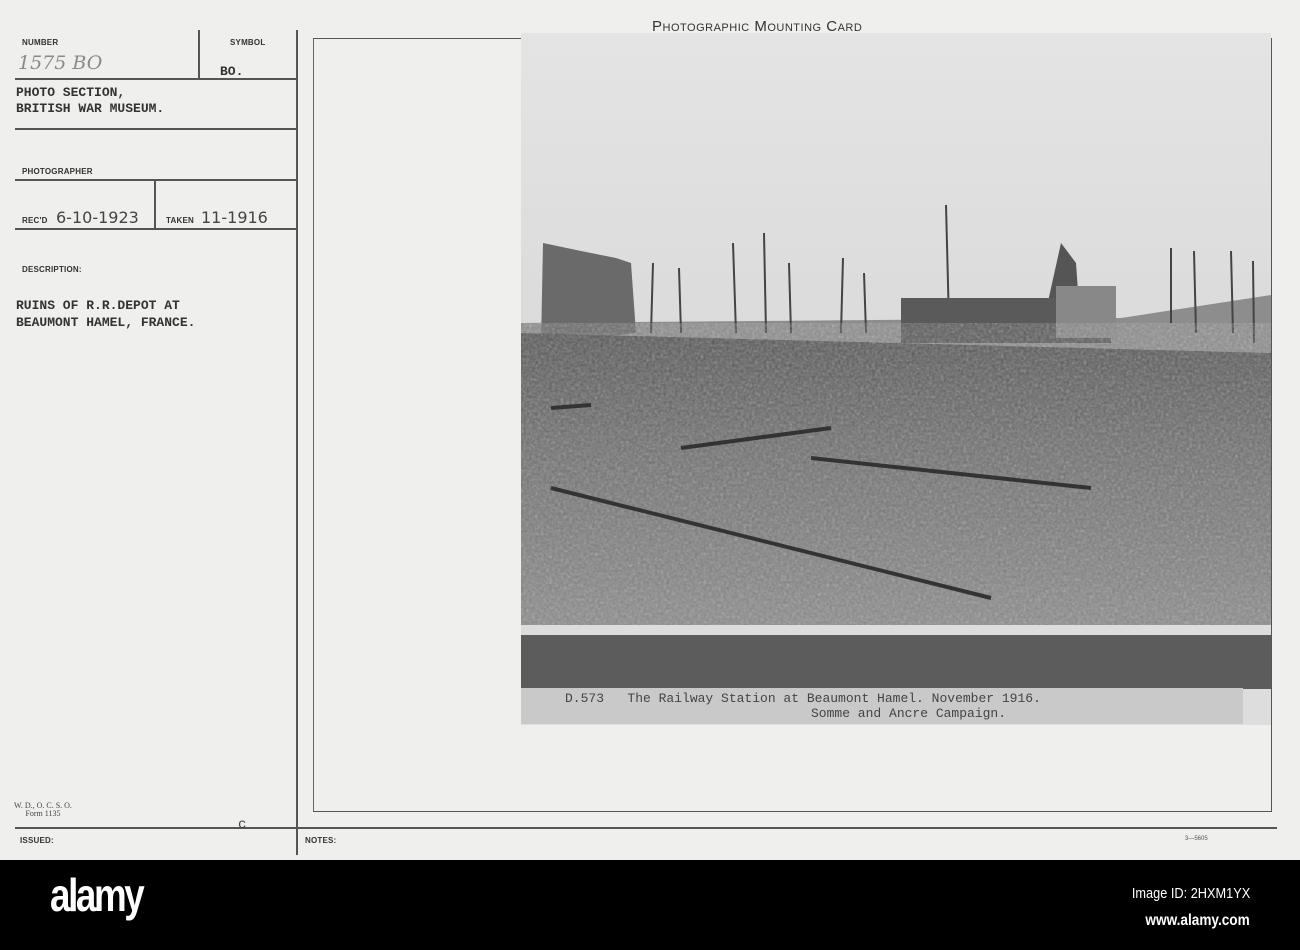  I want to click on taken-value: 11-1916, so click(234, 217).